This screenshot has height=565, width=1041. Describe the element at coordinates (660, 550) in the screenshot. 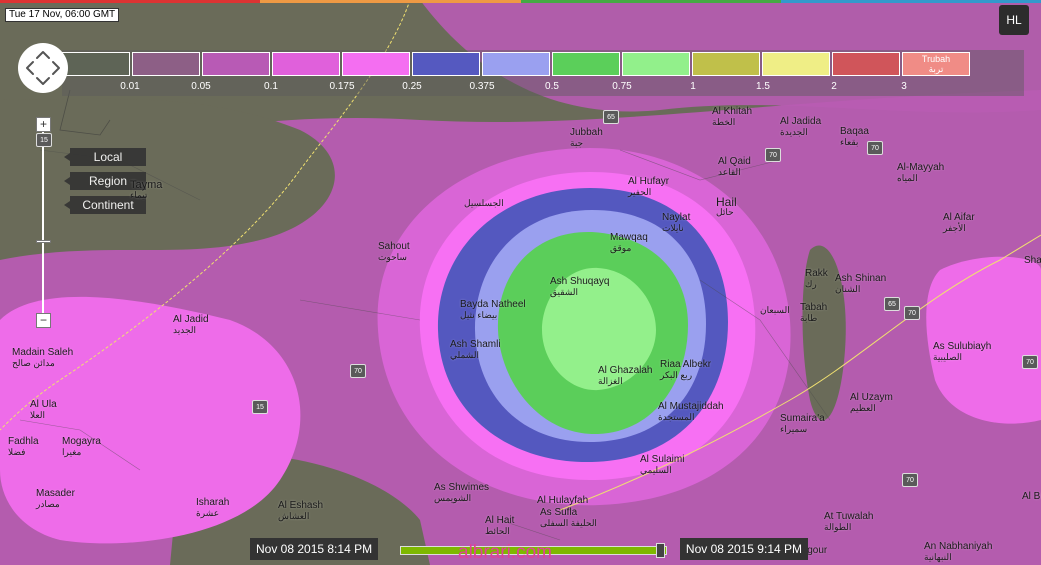

I see `time-slider-handle` at that location.